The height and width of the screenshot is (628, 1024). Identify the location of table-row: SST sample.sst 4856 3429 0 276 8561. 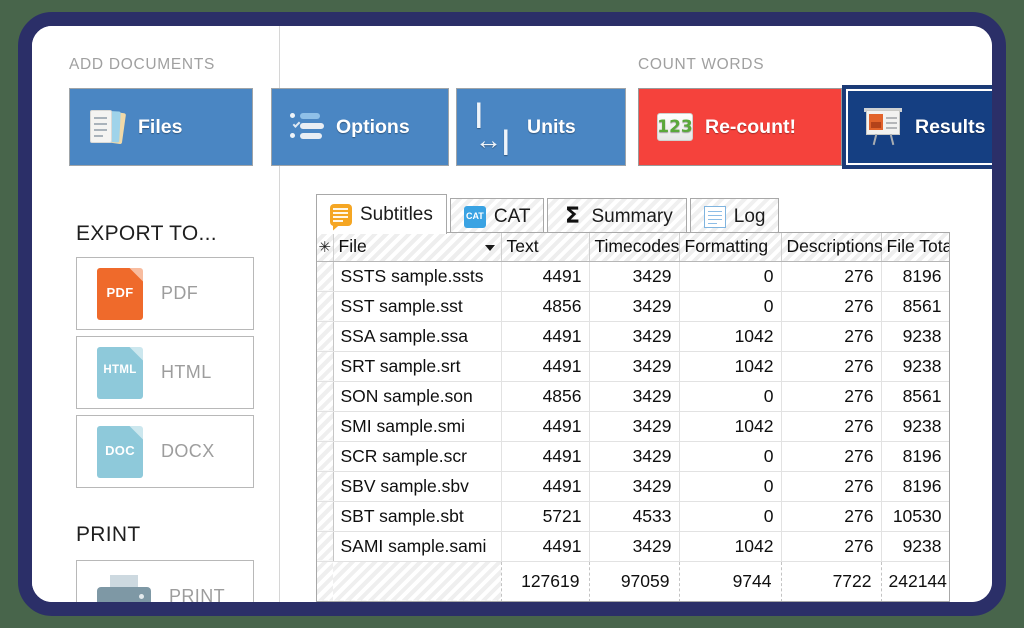
(633, 306).